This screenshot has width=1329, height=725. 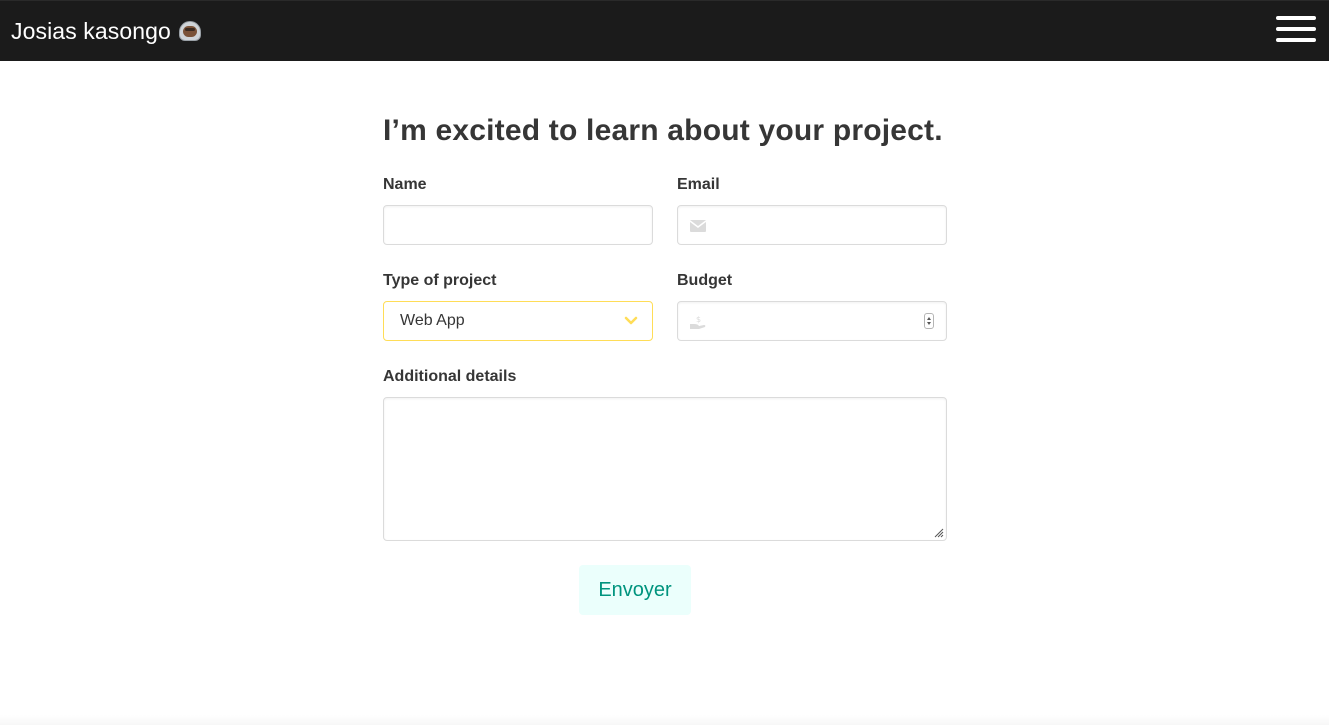 What do you see at coordinates (664, 30) in the screenshot?
I see `top-navbar: Josias kasongo` at bounding box center [664, 30].